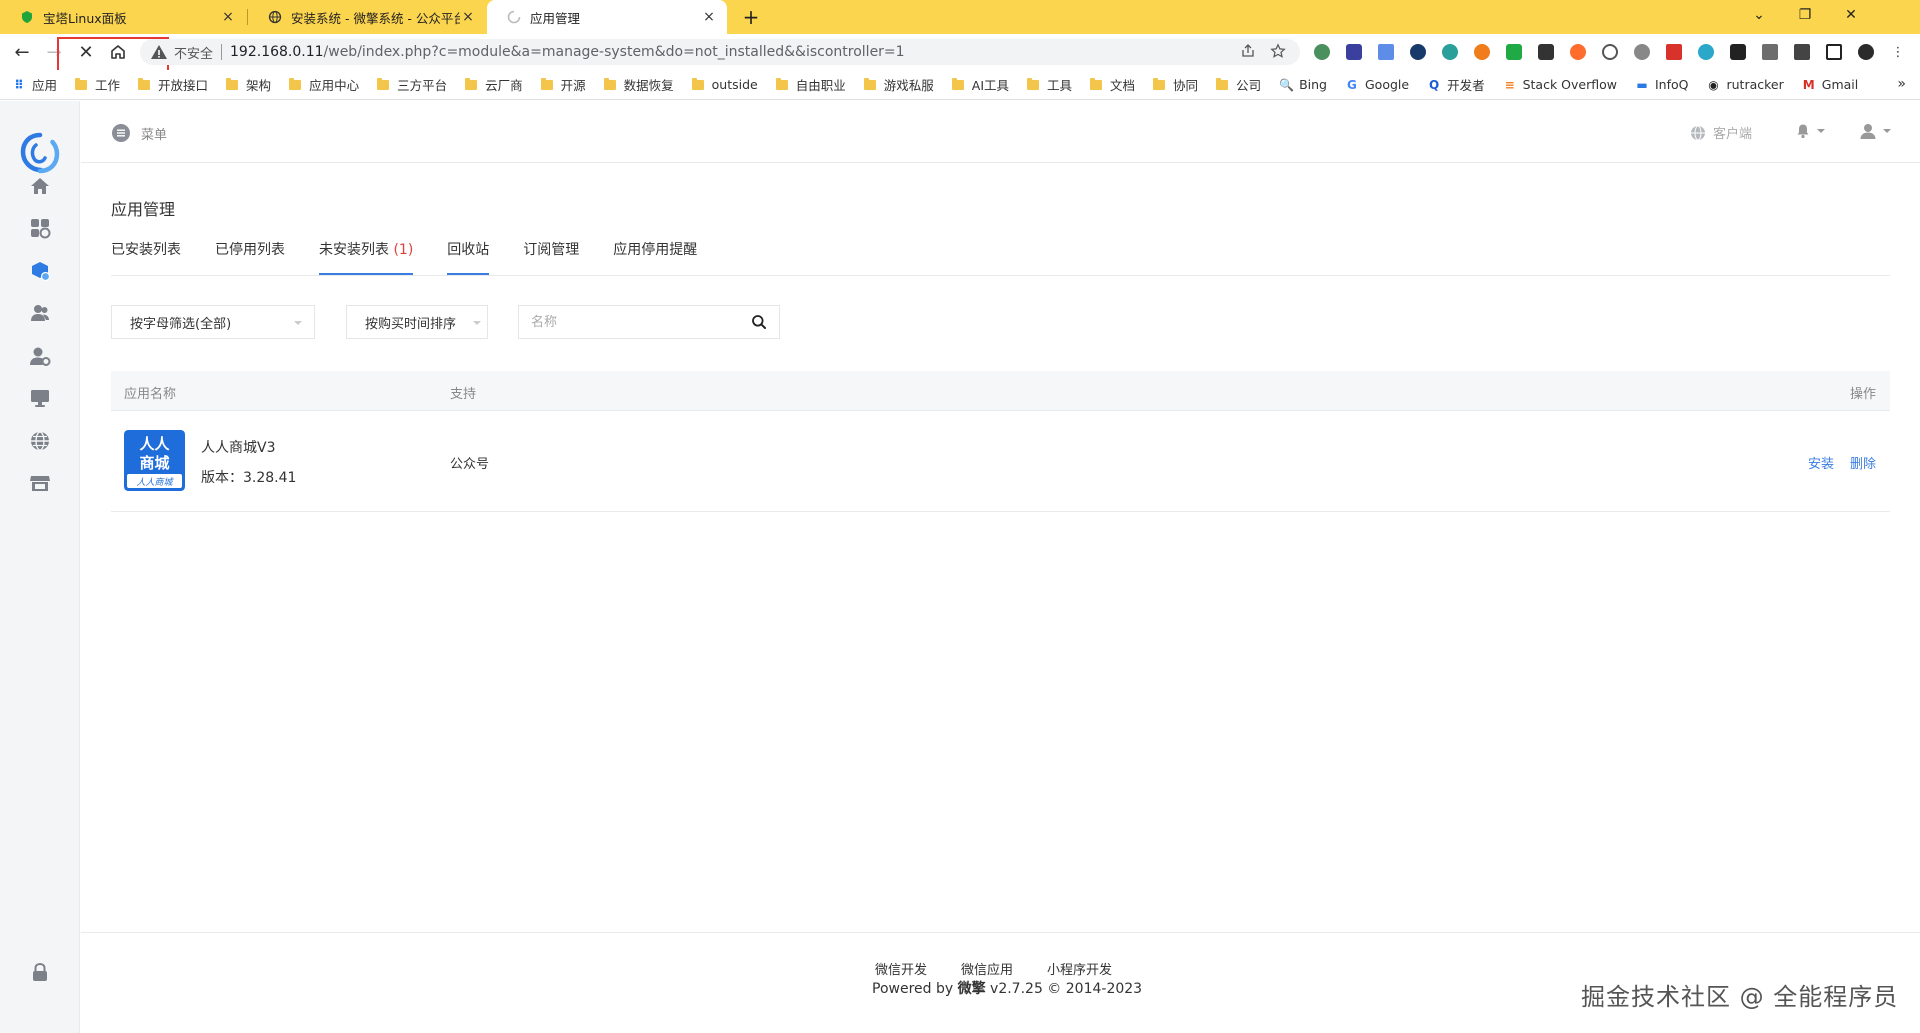  Describe the element at coordinates (1706, 52) in the screenshot. I see `extension-shield-icon` at that location.